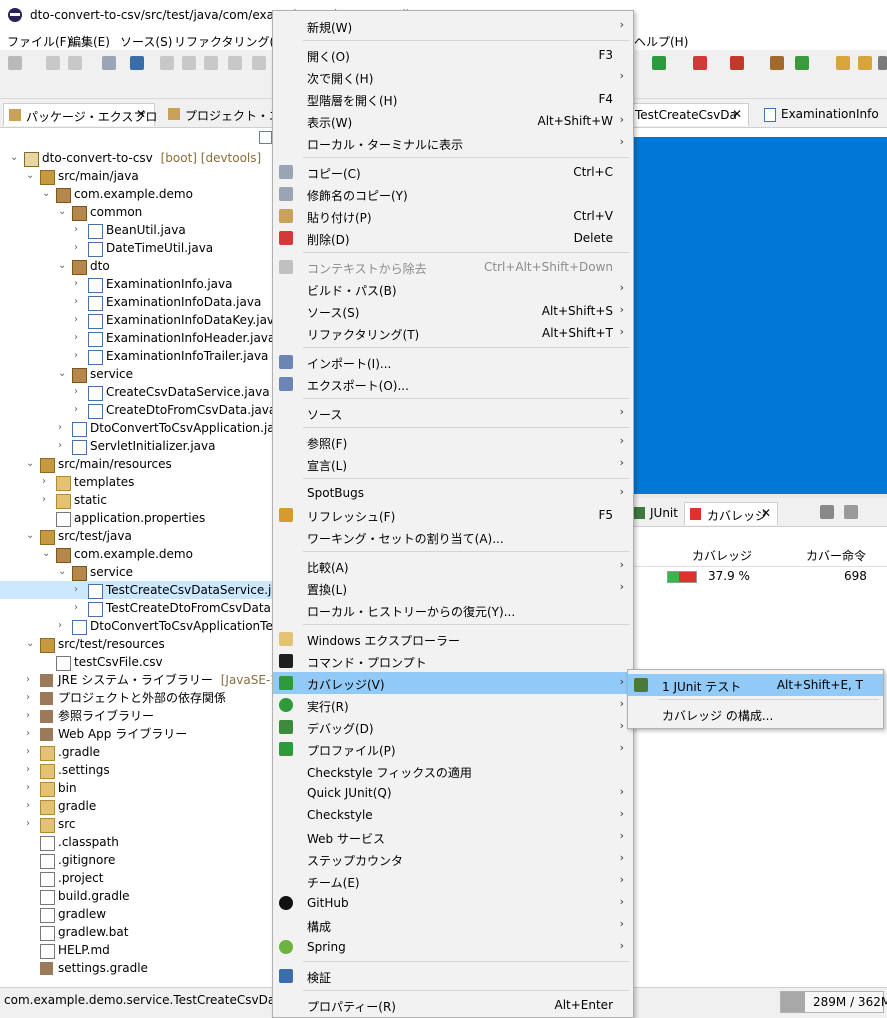  I want to click on tree-item: ⌄ src/main/java, so click(136, 176).